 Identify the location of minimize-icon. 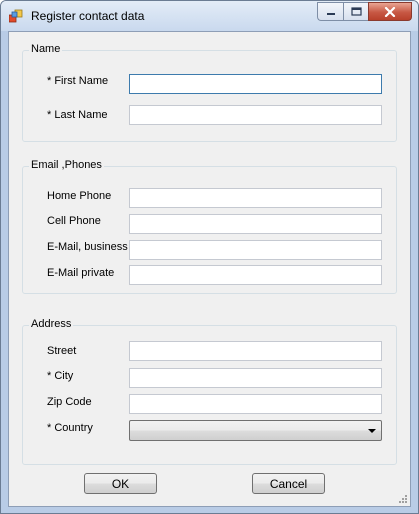
(330, 13).